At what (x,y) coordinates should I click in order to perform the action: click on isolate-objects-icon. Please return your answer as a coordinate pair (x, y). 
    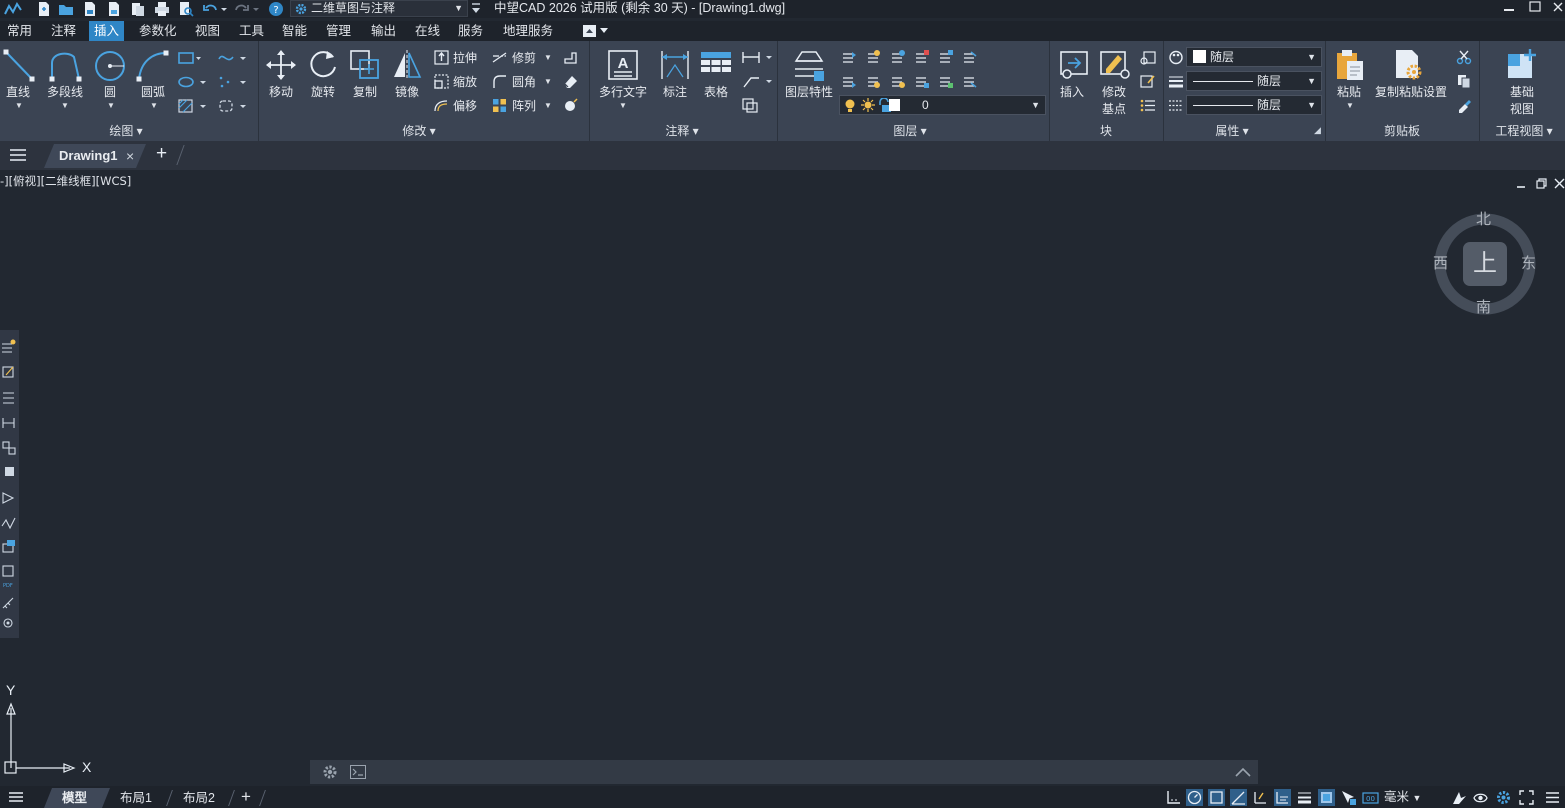
    Looking at the image, I should click on (1480, 797).